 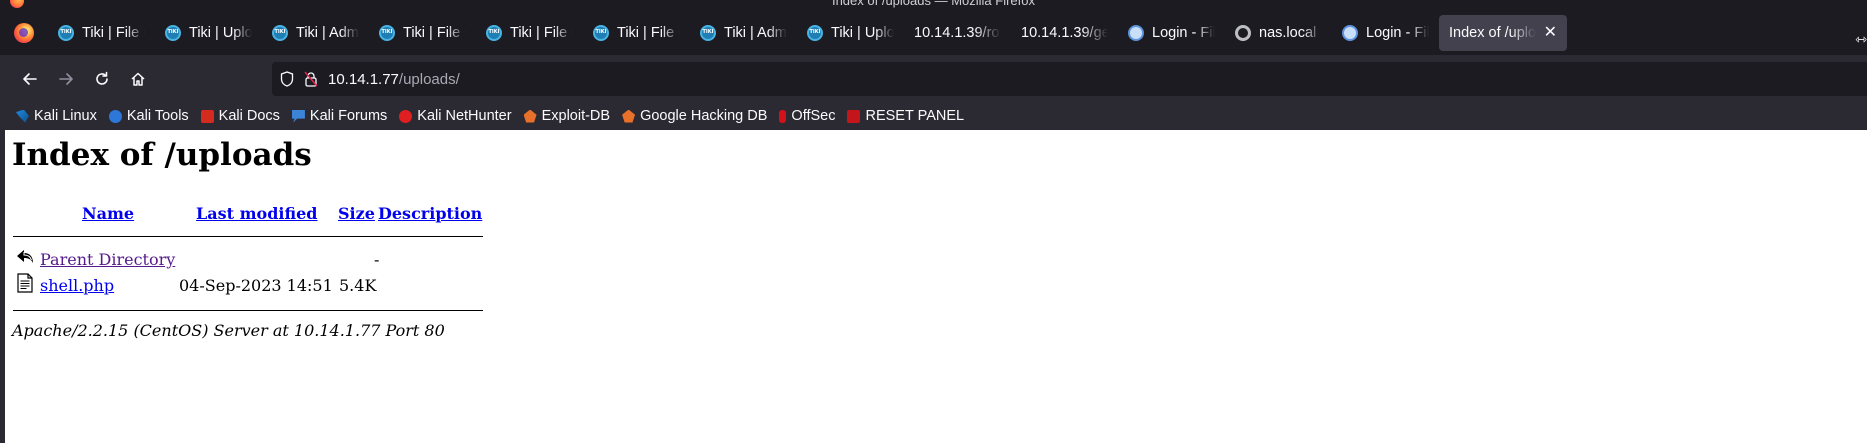 What do you see at coordinates (356, 213) in the screenshot?
I see `column-header-size: Size` at bounding box center [356, 213].